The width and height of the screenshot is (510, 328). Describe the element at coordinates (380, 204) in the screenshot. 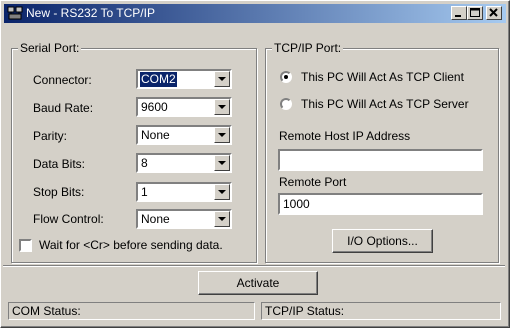

I see `remote-port-input: 1000` at that location.